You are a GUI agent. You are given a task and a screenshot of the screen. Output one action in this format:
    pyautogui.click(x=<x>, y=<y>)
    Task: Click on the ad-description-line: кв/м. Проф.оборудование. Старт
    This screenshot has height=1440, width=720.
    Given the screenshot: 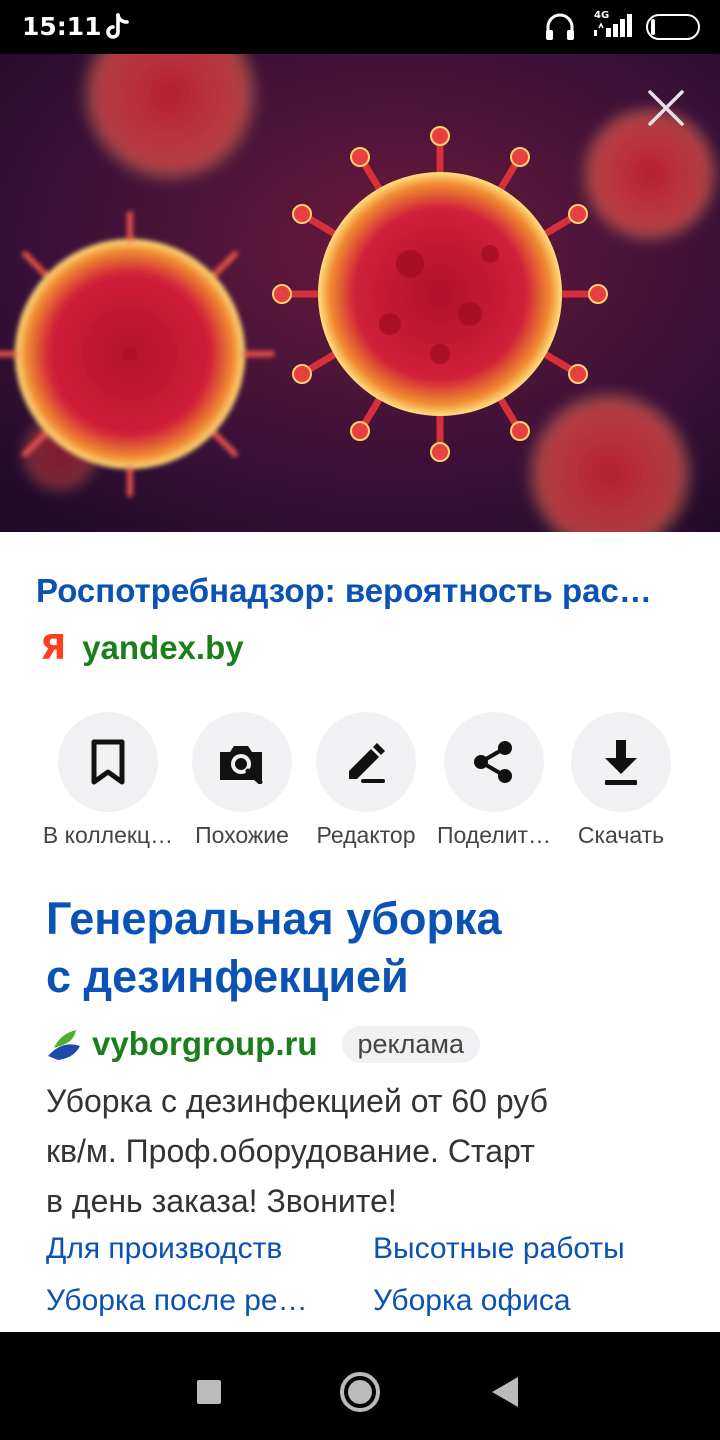 What is the action you would take?
    pyautogui.click(x=290, y=1151)
    